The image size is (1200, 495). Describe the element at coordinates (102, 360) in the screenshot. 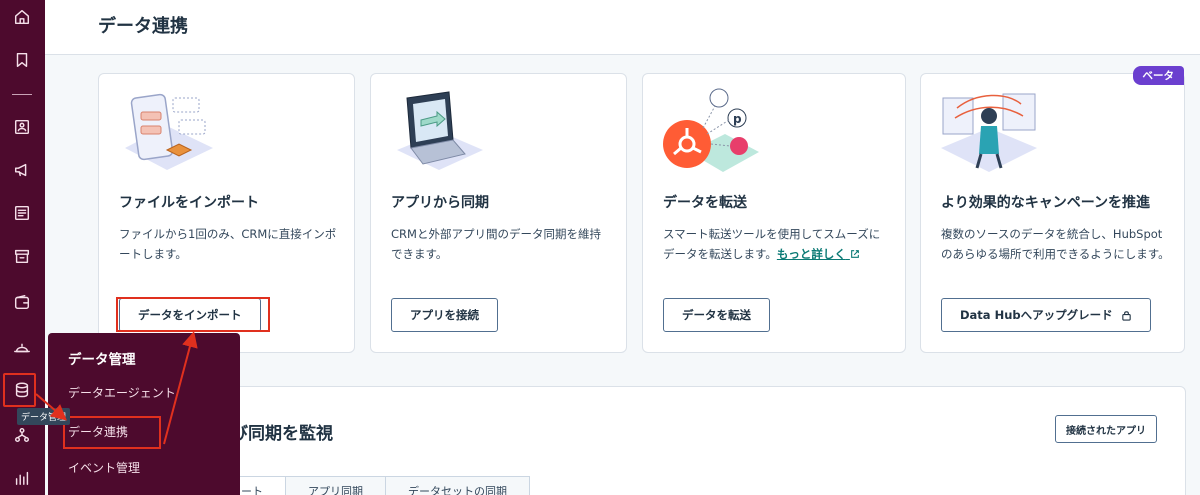

I see `flyout-title: データ管理` at that location.